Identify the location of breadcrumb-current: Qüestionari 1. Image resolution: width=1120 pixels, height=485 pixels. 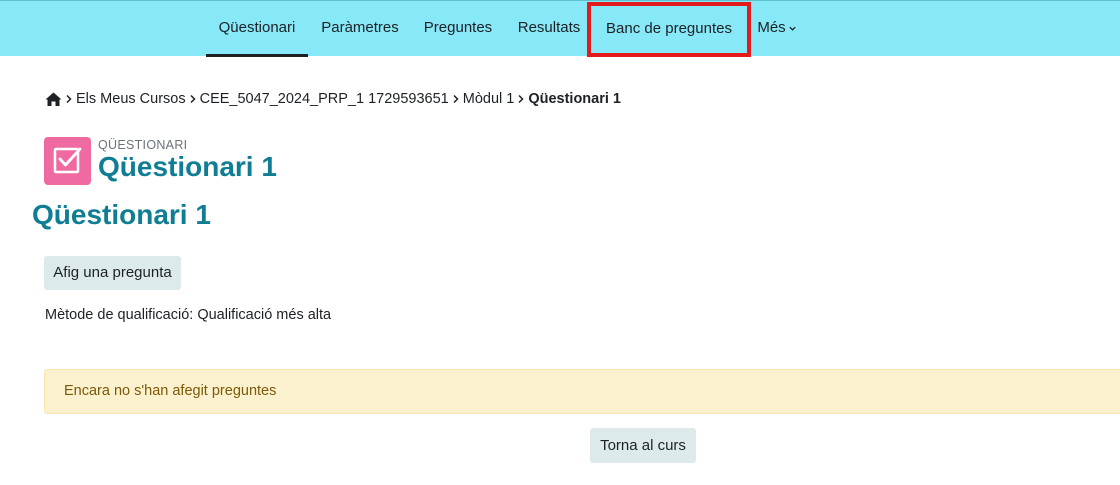
(574, 99).